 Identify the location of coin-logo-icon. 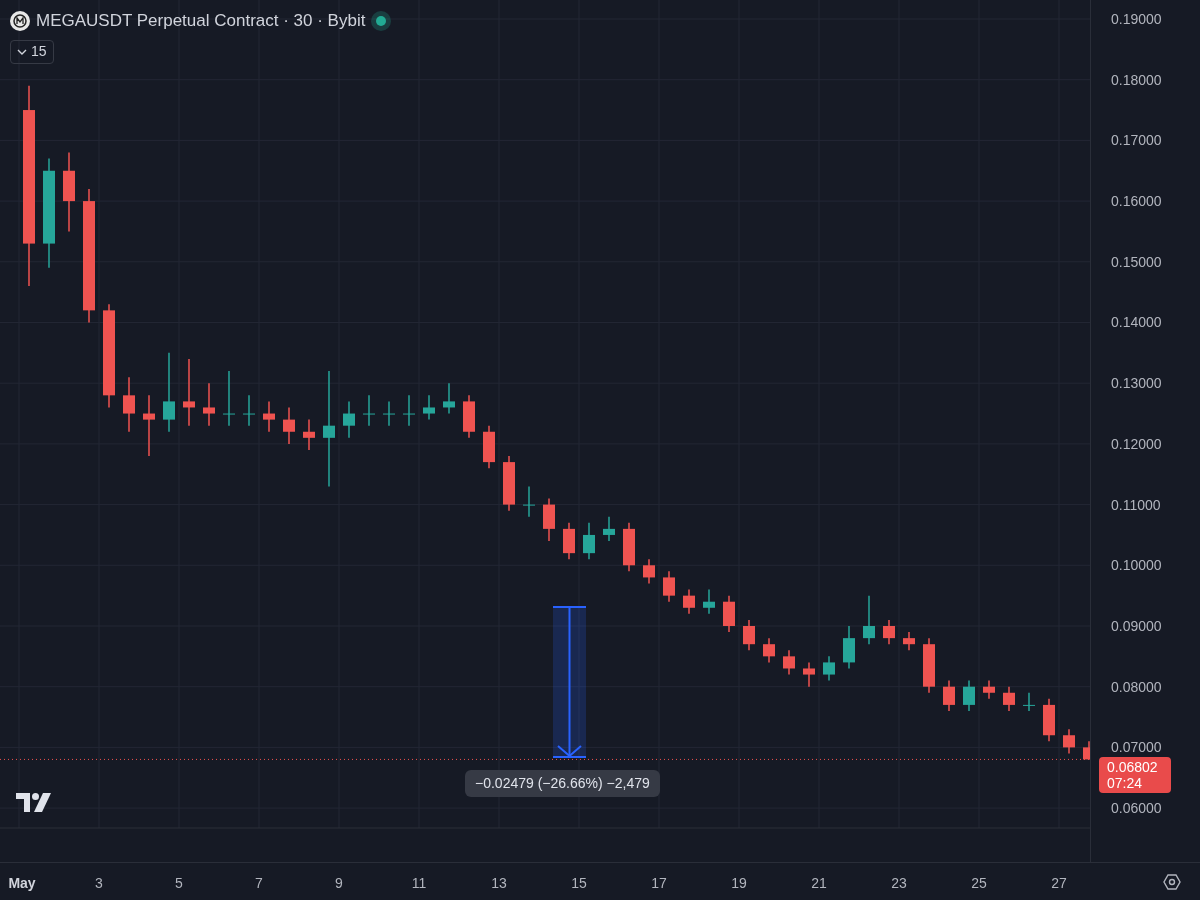
(20, 20).